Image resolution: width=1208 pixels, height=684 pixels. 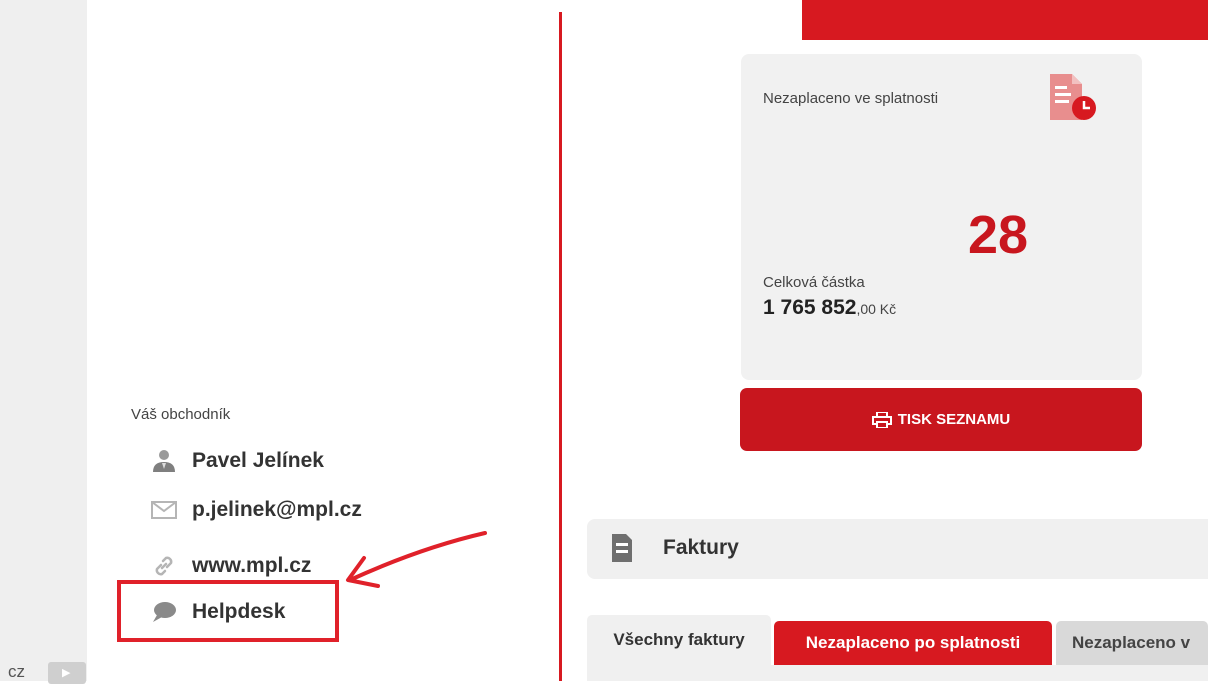 I want to click on red-top-banner, so click(x=1005, y=20).